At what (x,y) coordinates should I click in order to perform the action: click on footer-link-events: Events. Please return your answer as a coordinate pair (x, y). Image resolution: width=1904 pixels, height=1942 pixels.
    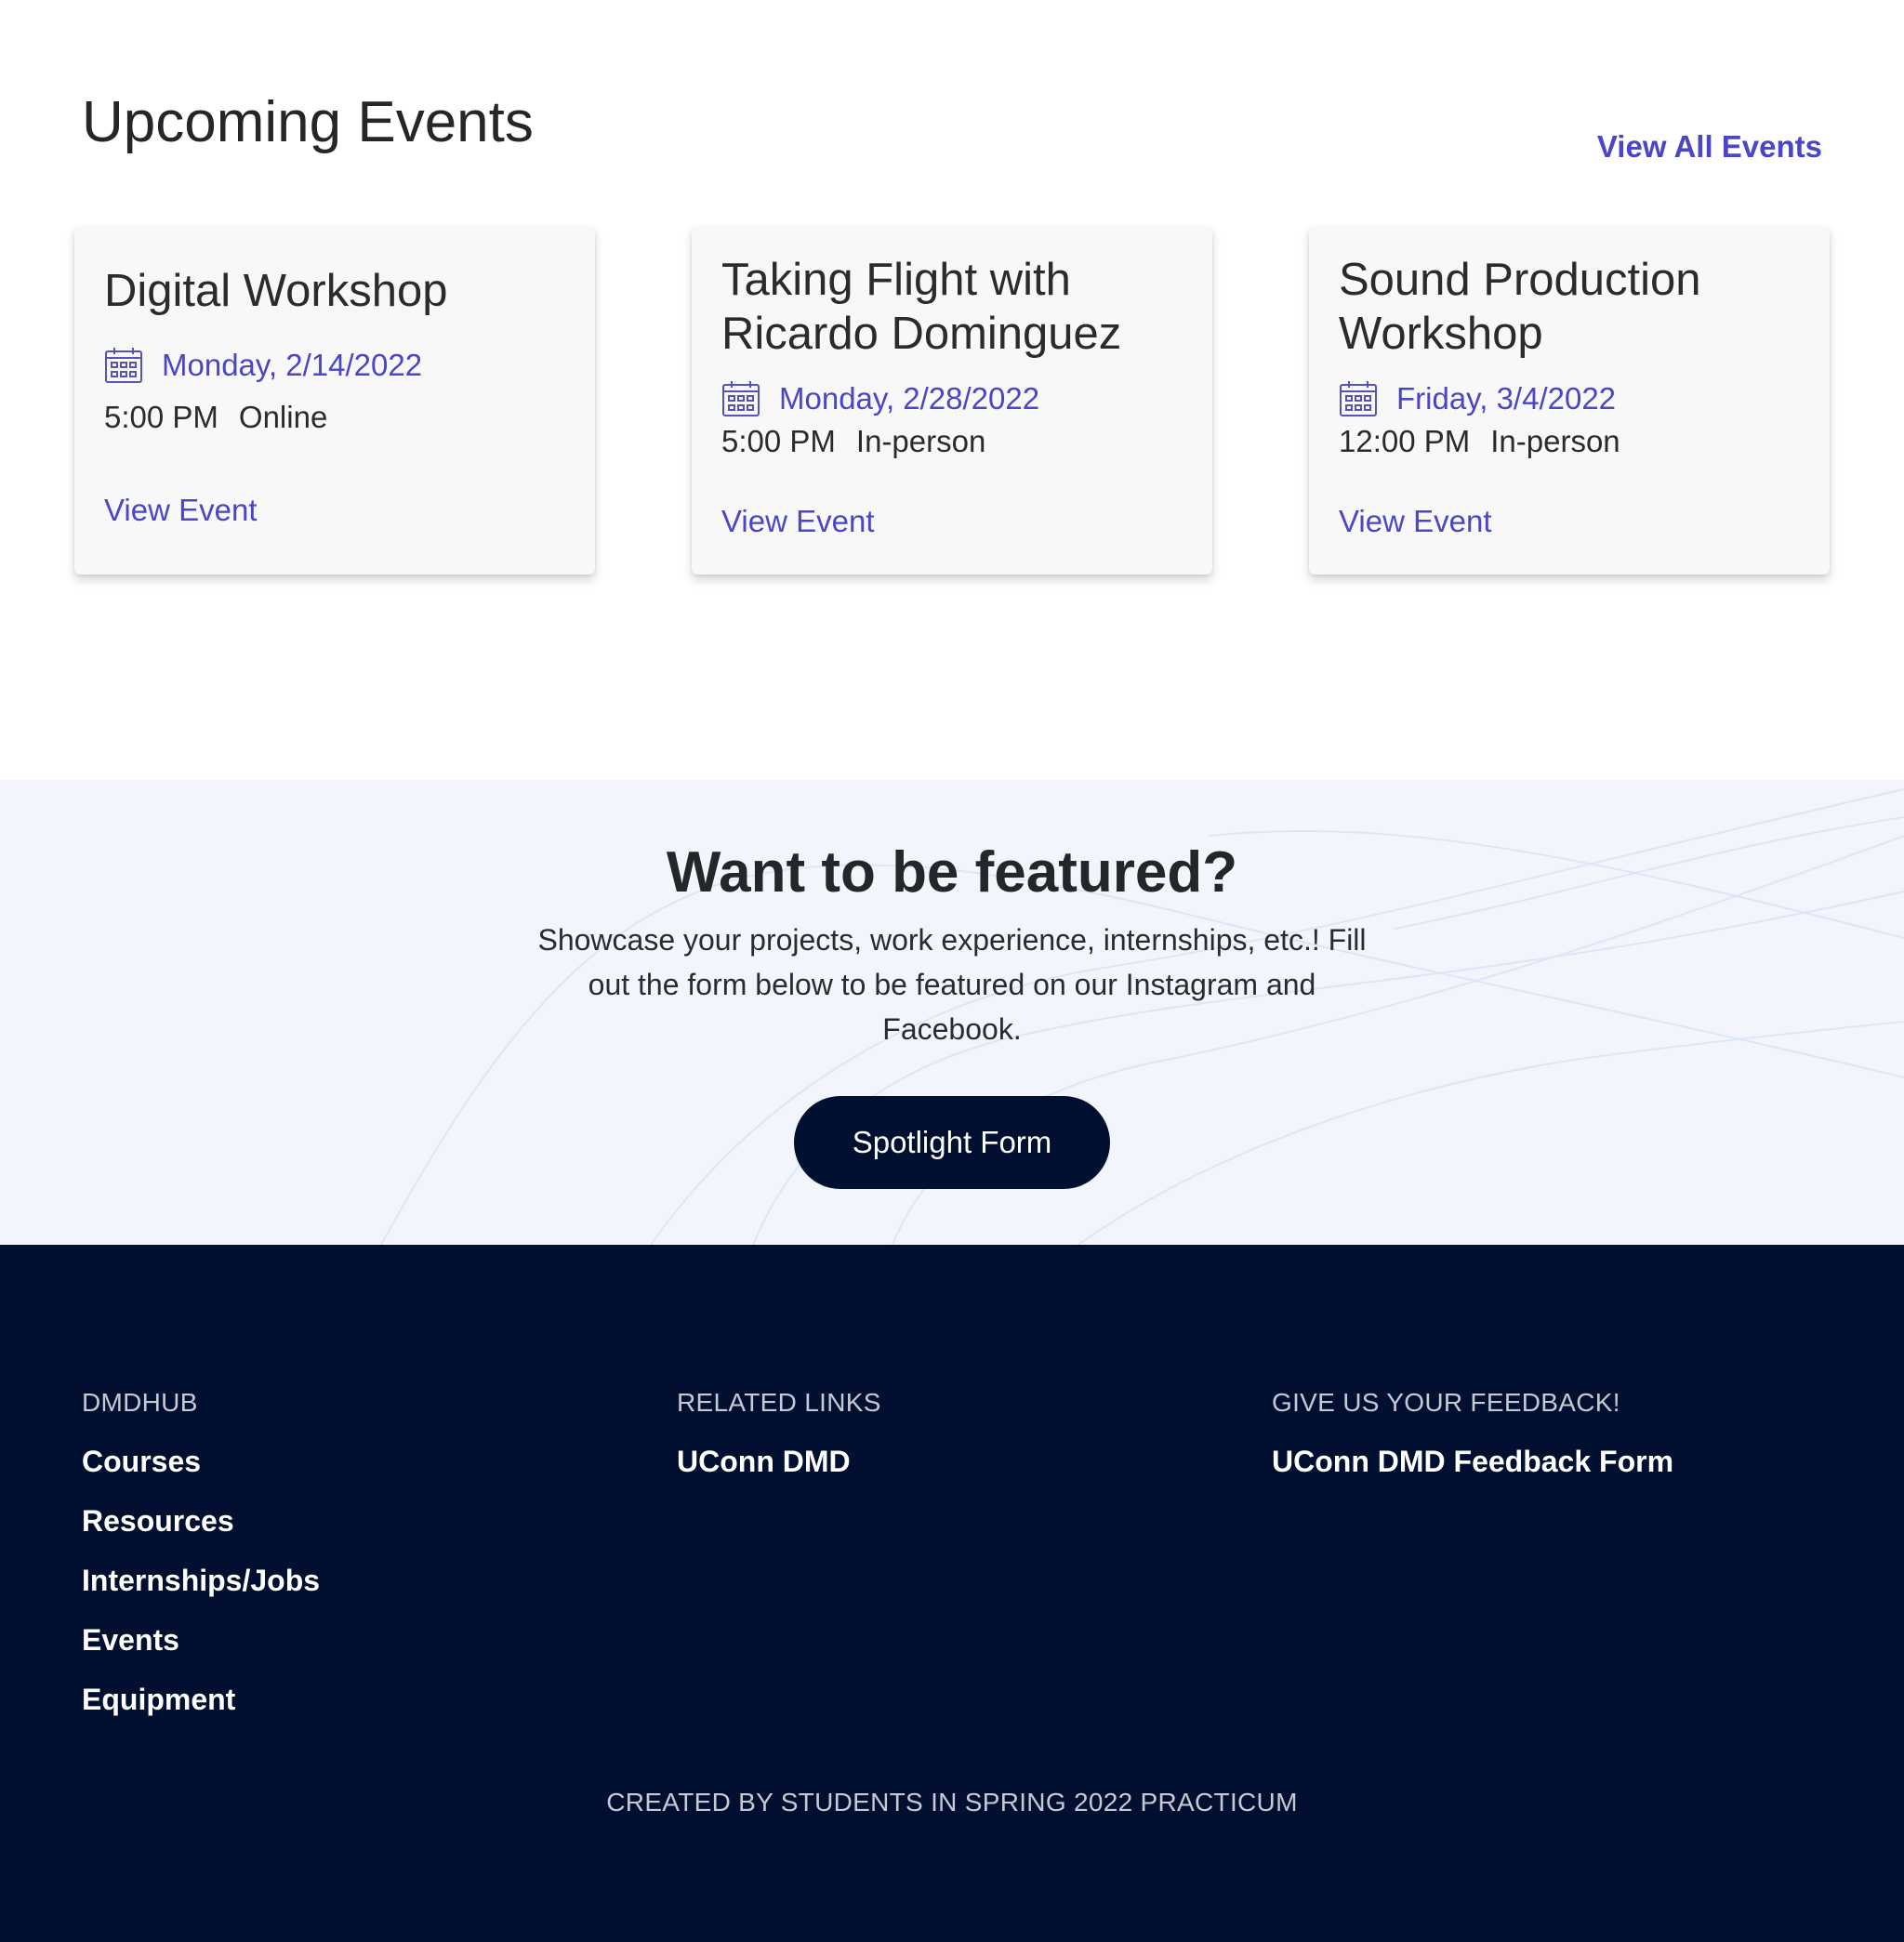
    Looking at the image, I should click on (201, 1640).